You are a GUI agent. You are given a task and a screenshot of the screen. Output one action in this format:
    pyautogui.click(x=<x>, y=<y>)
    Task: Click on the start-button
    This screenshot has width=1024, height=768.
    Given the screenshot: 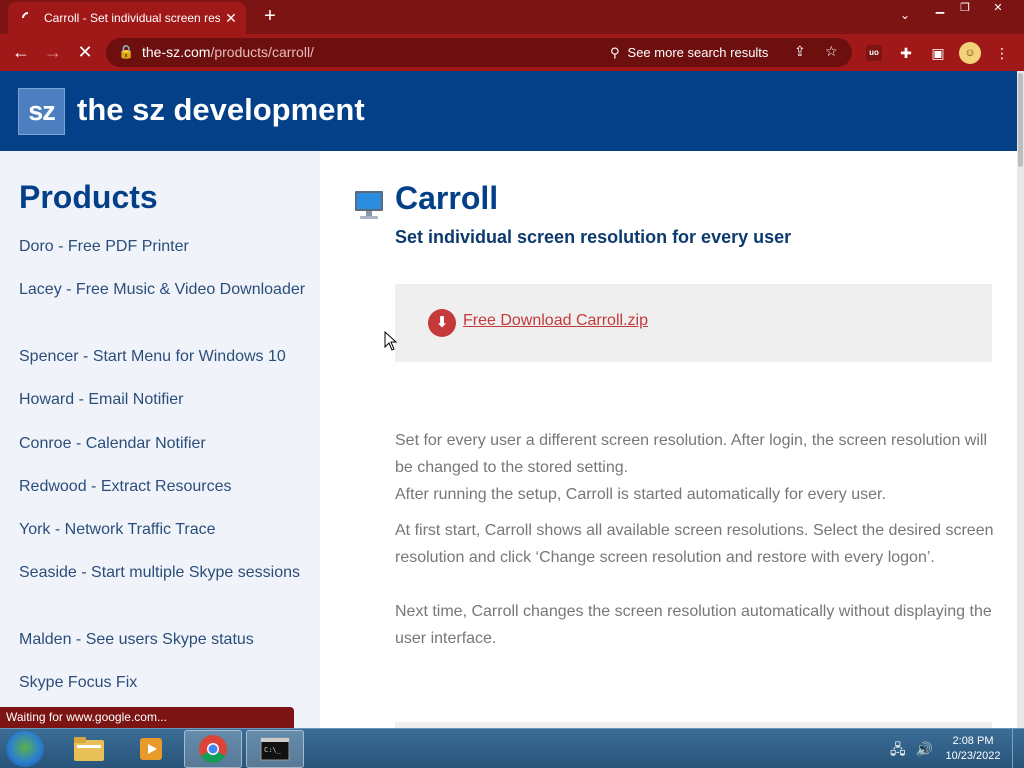 What is the action you would take?
    pyautogui.click(x=25, y=749)
    